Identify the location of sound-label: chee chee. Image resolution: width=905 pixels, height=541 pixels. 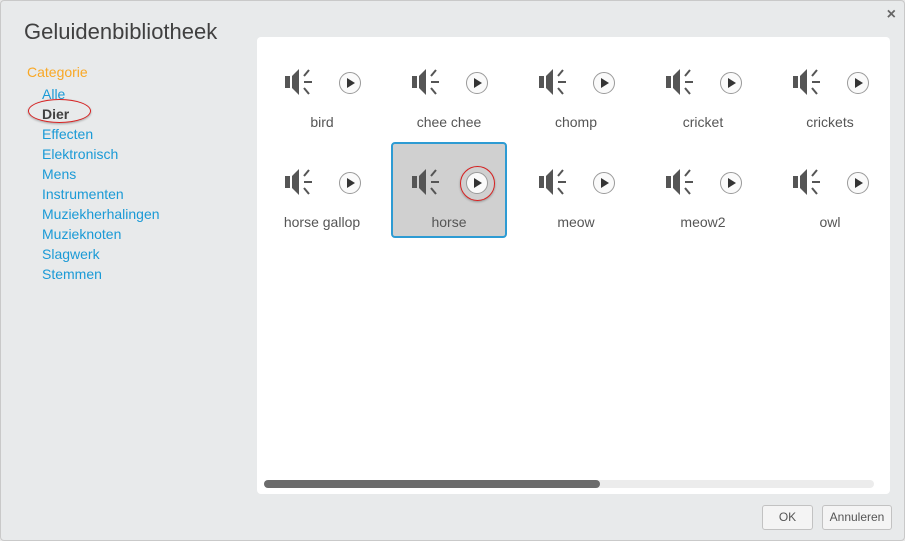
(449, 122).